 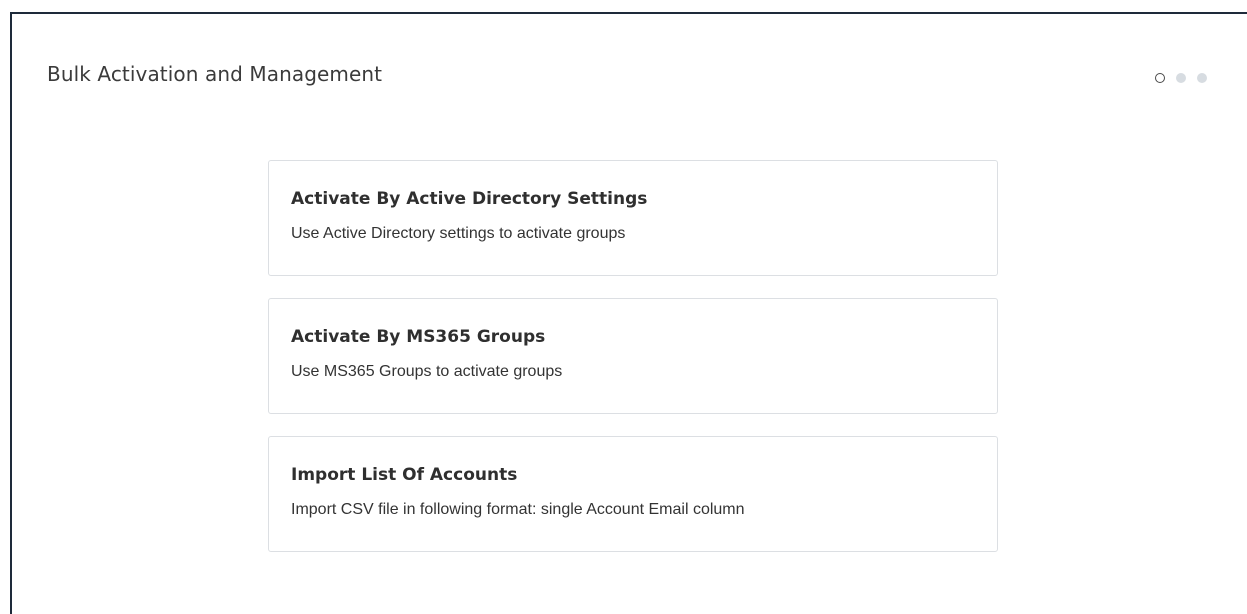 What do you see at coordinates (469, 199) in the screenshot?
I see `option-title: Activate By Active Directory Settings` at bounding box center [469, 199].